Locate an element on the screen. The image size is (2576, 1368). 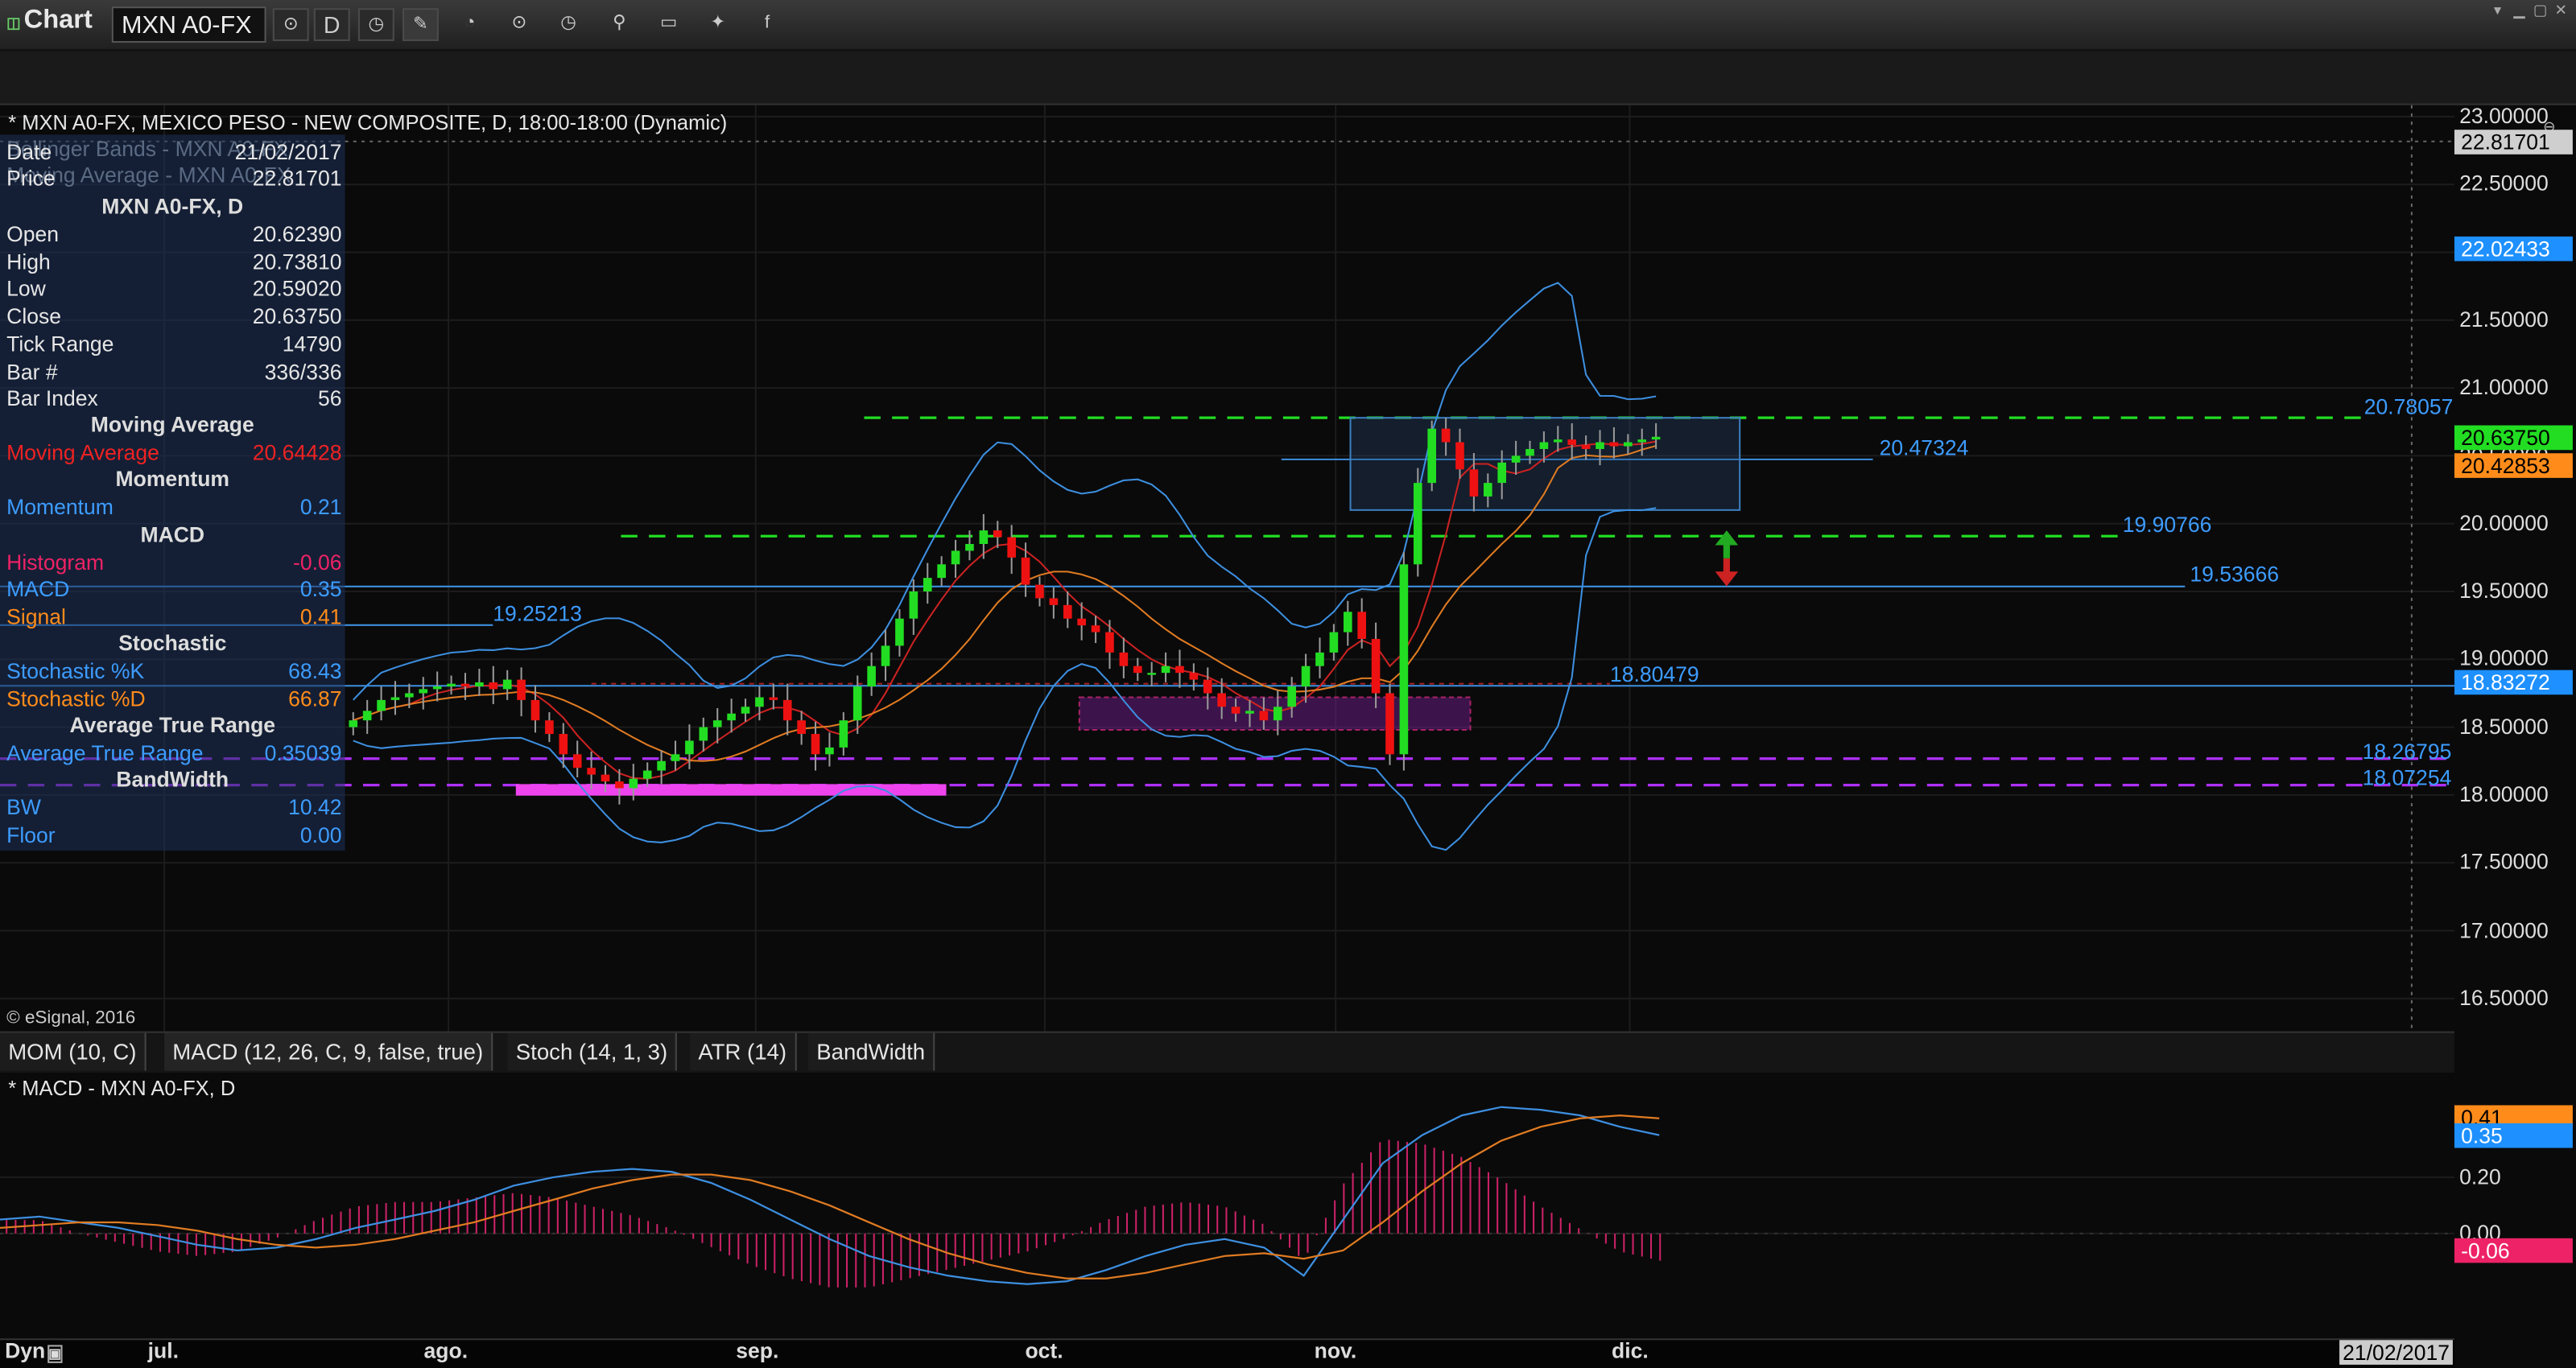
level-label-8: 18.07254 is located at coordinates (2407, 777).